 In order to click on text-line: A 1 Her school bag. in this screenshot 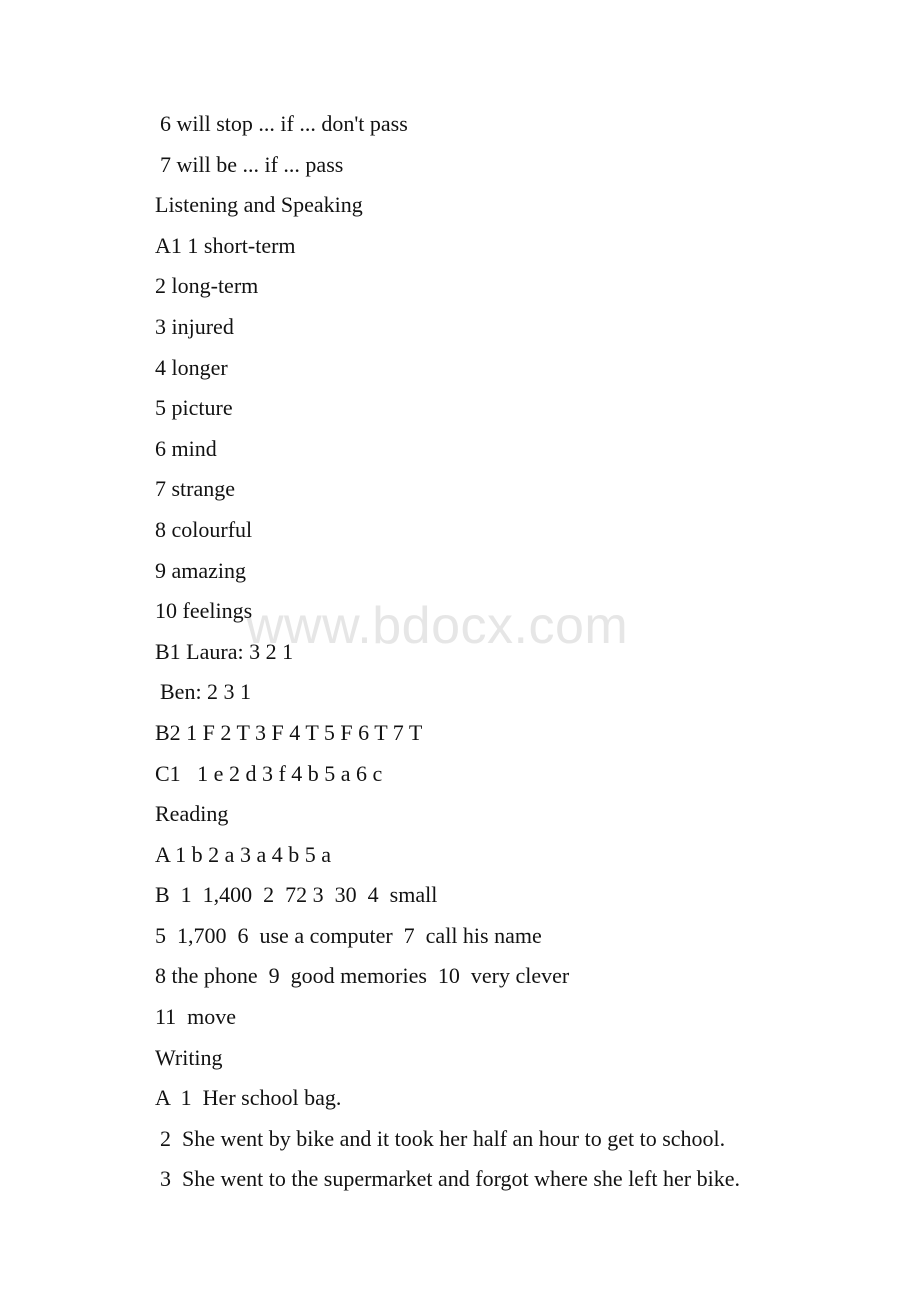, I will do `click(248, 1098)`.